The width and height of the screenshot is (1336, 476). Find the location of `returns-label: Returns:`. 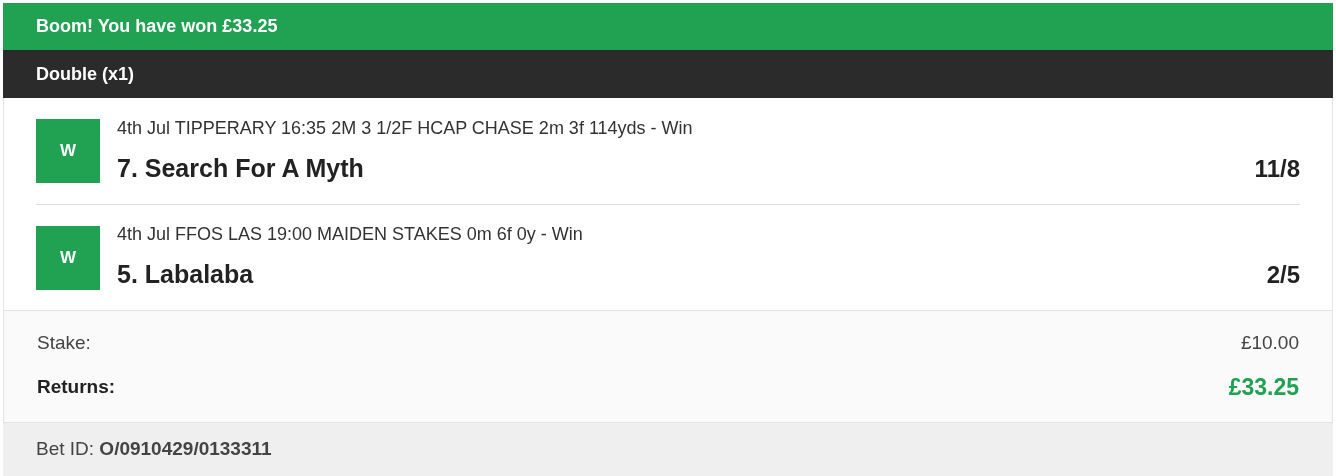

returns-label: Returns: is located at coordinates (76, 386).